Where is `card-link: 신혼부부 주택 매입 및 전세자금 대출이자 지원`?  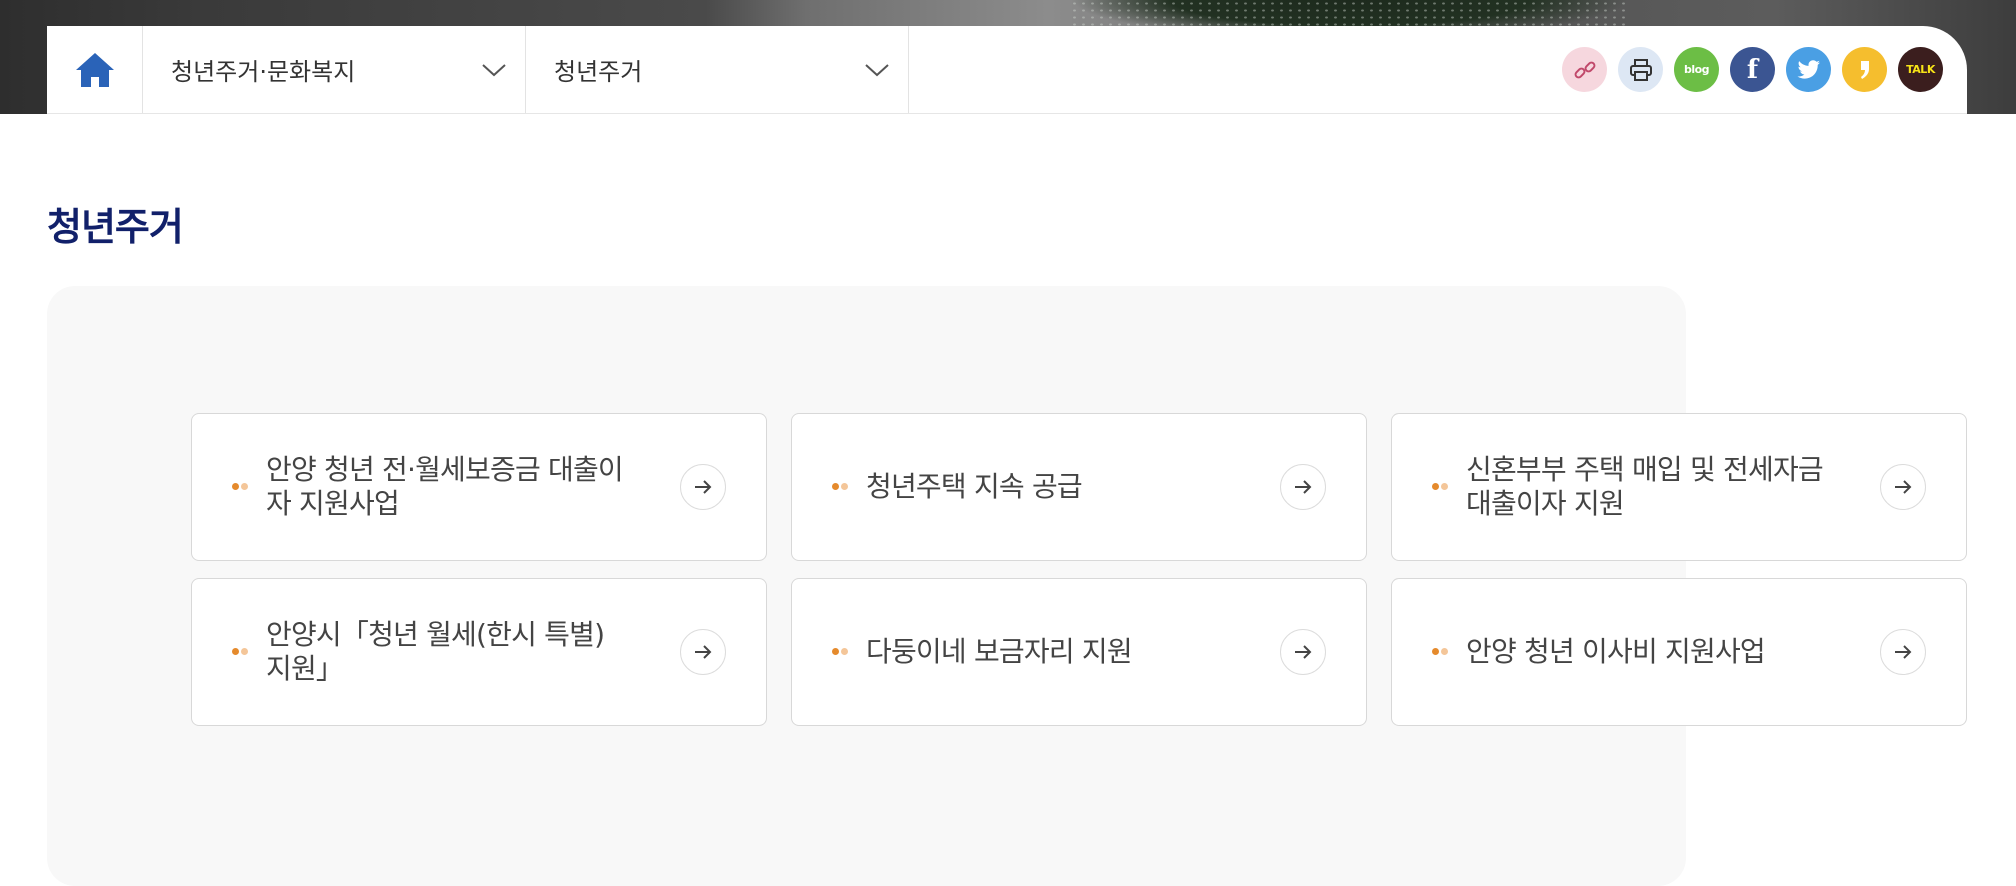 card-link: 신혼부부 주택 매입 및 전세자금 대출이자 지원 is located at coordinates (1679, 487).